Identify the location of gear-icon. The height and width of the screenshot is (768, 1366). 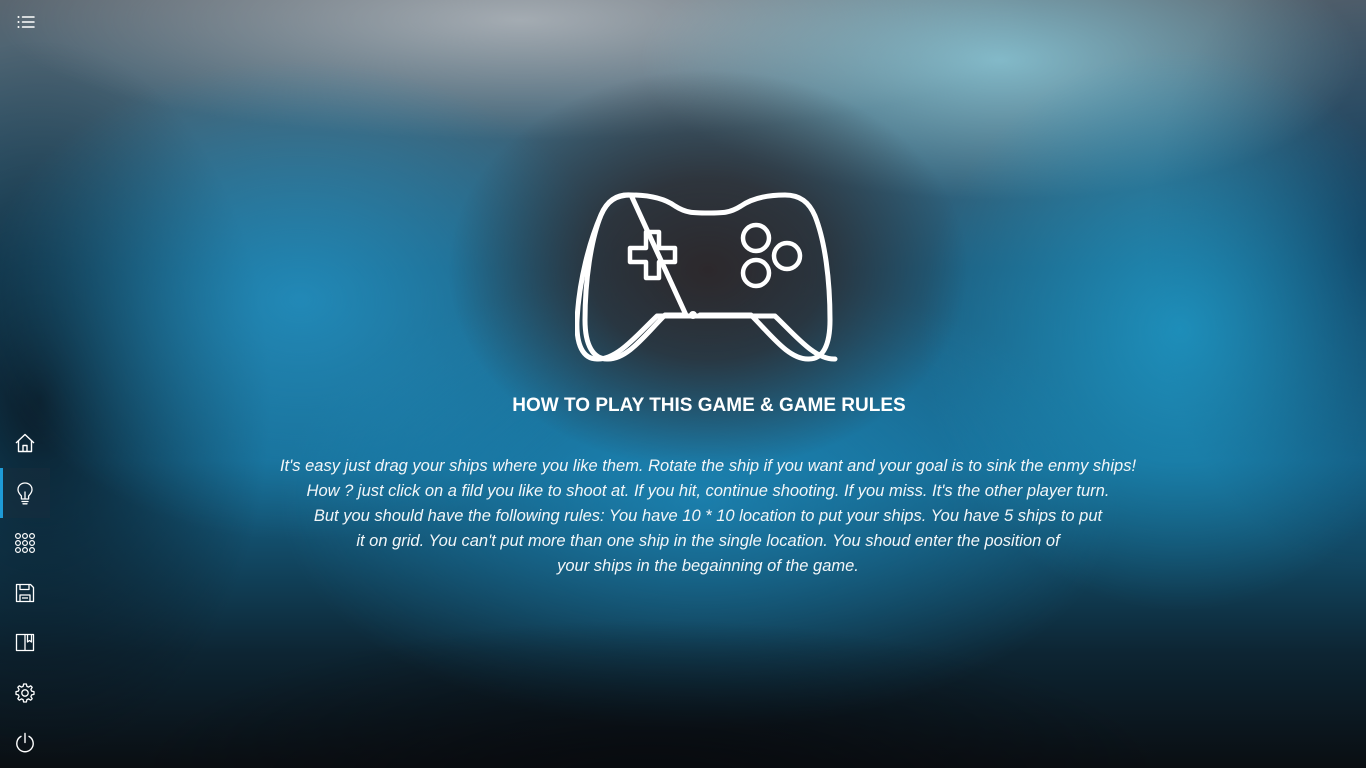
(25, 693).